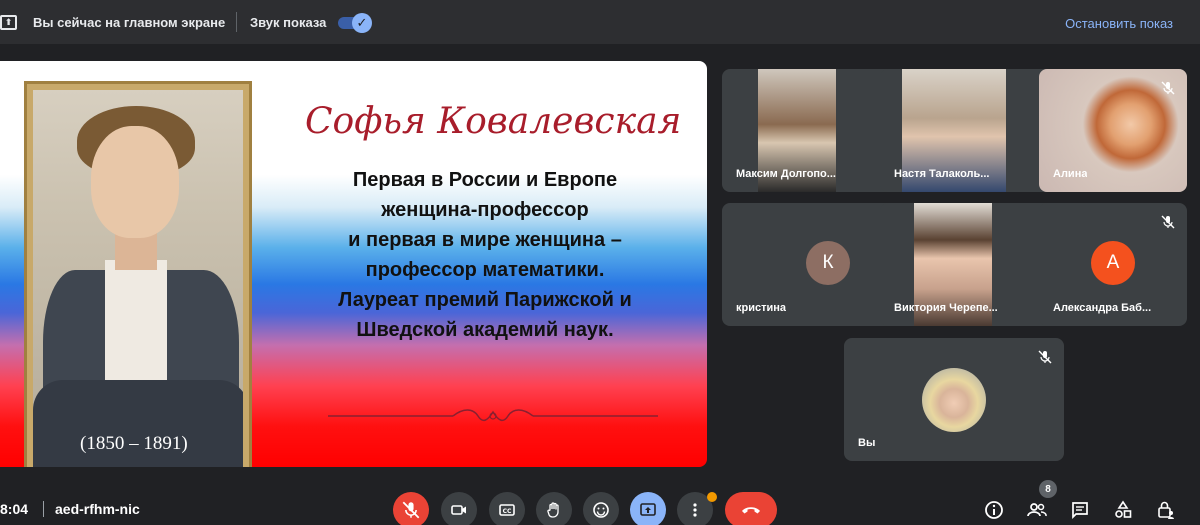 The height and width of the screenshot is (525, 1200). I want to click on banner-divider, so click(236, 22).